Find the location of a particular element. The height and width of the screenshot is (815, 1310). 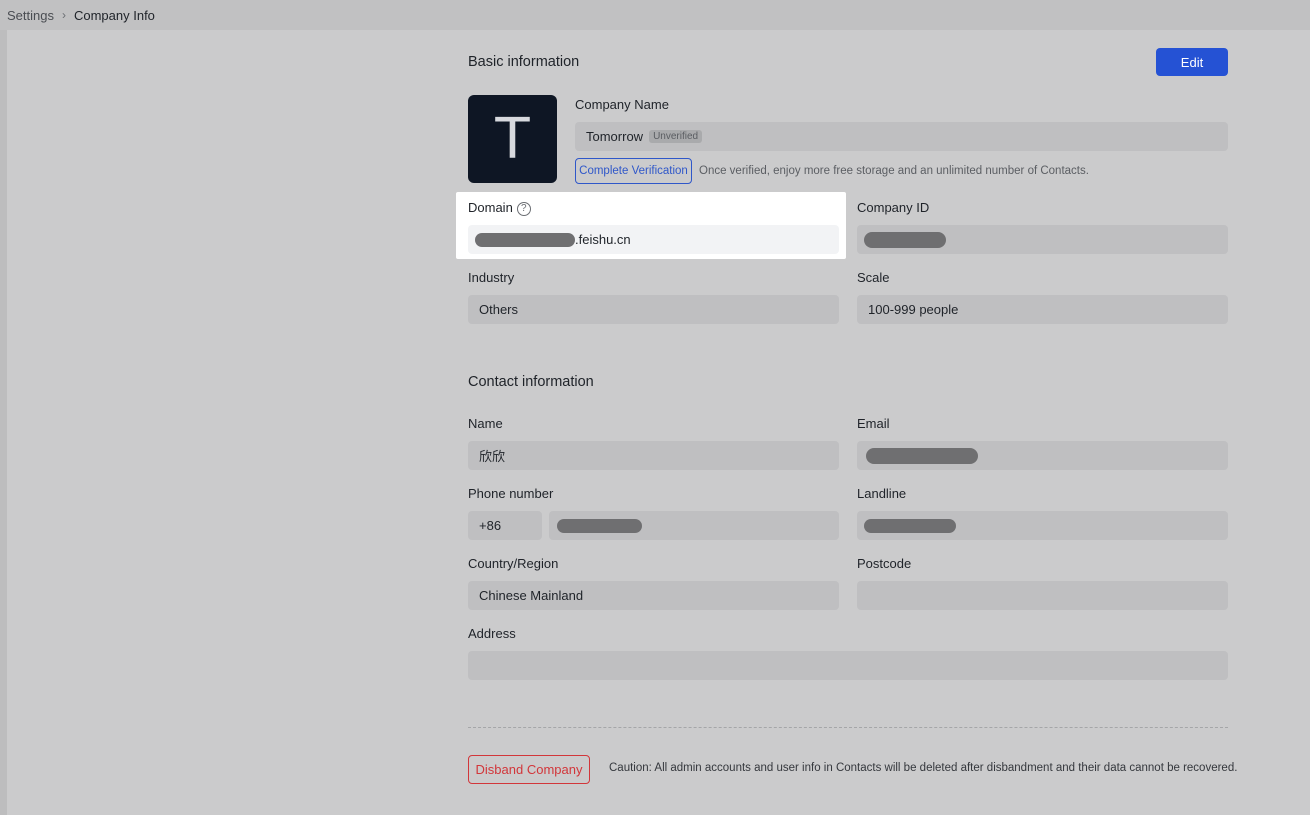

unverified-badge: Unverified is located at coordinates (676, 136).